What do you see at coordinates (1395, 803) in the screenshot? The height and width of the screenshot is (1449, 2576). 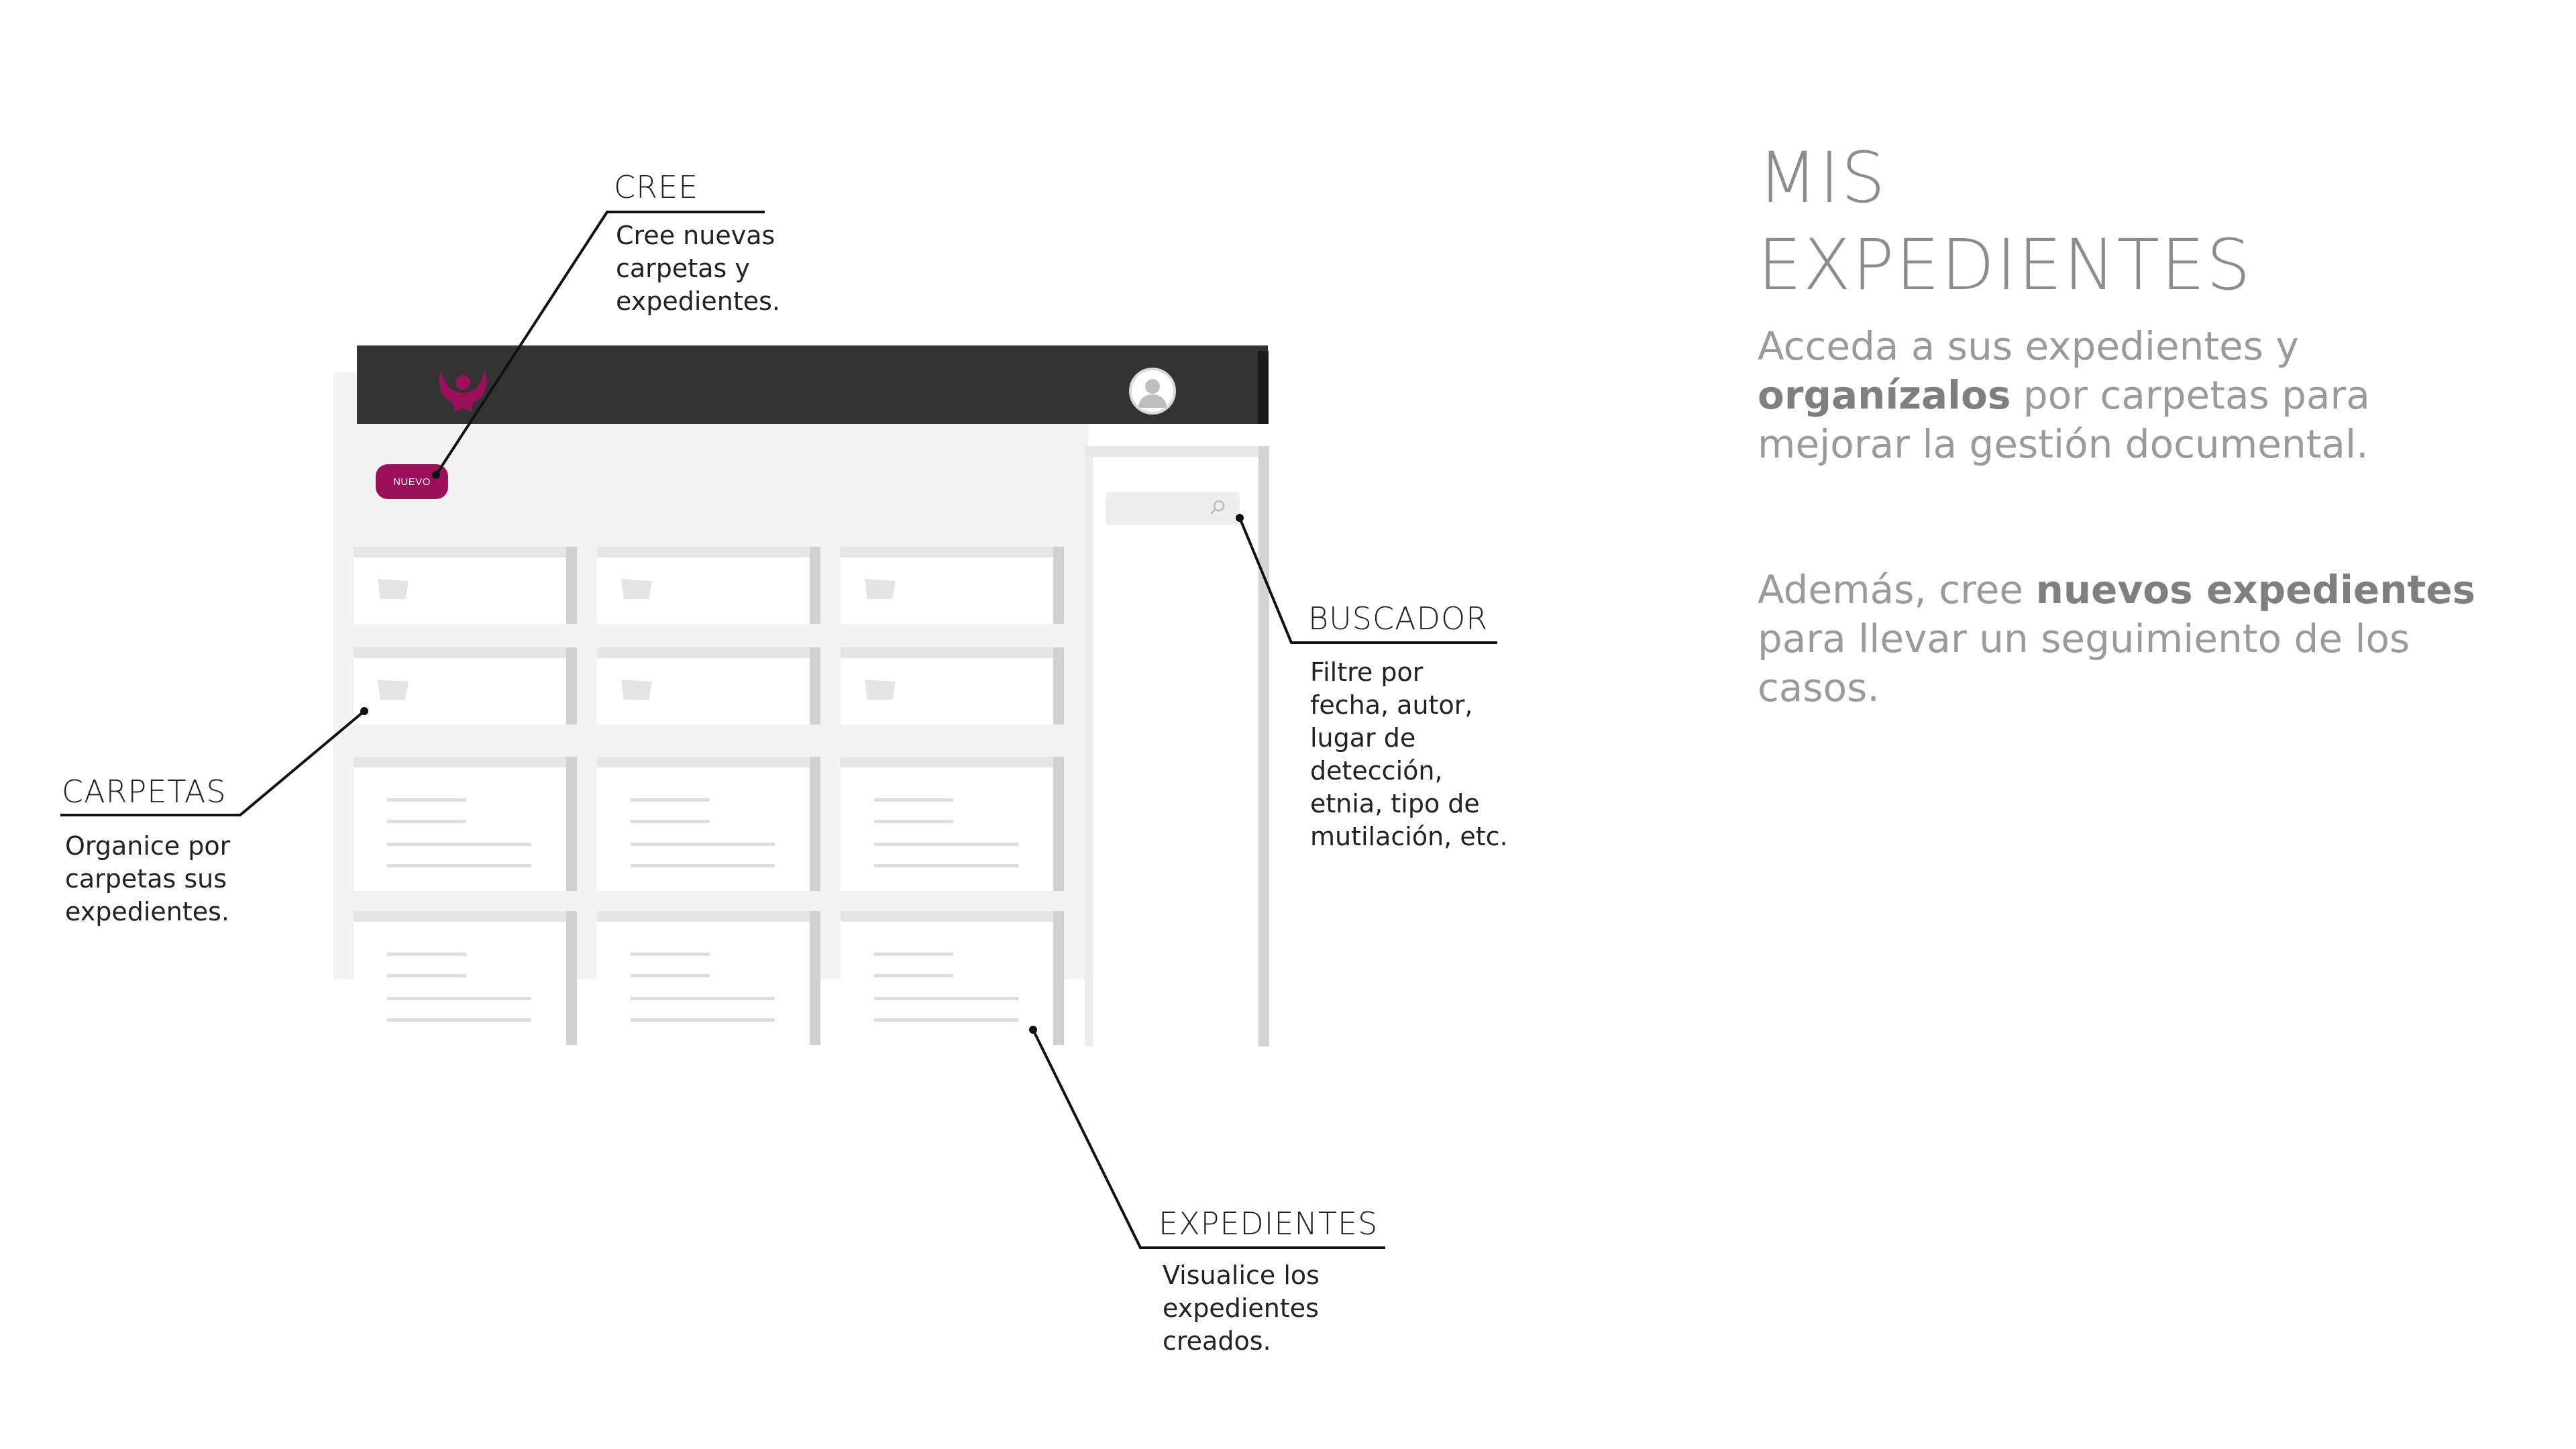 I see `callout-line: etnia, tipo de` at bounding box center [1395, 803].